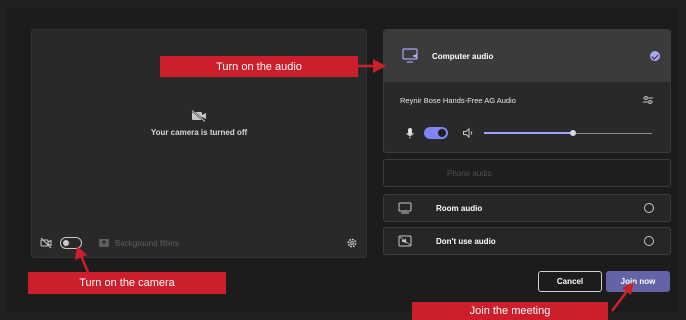 This screenshot has width=686, height=320. I want to click on no-audio-icon, so click(405, 241).